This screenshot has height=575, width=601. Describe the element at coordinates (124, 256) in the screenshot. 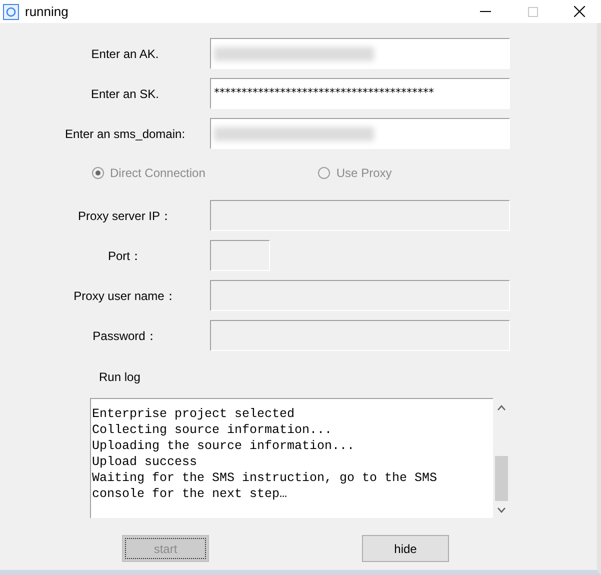

I see `field-label: Port：` at that location.